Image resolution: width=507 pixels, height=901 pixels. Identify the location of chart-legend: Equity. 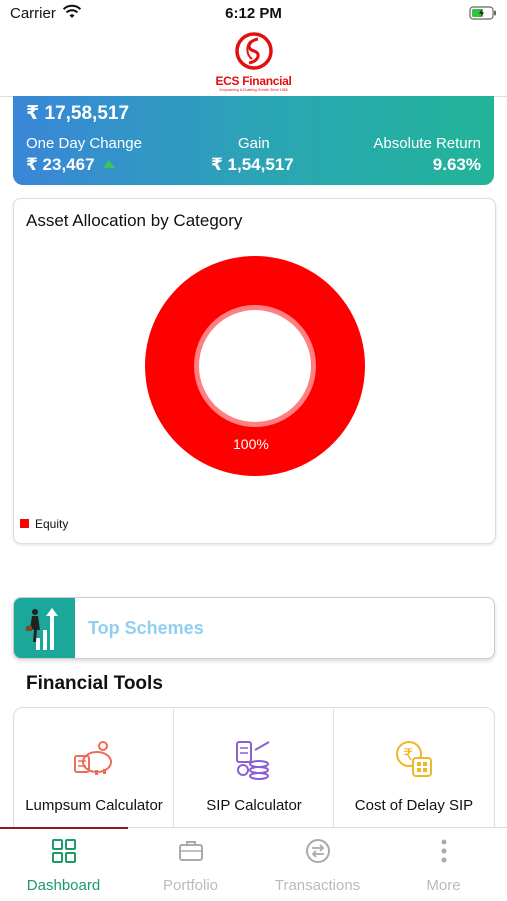
(44, 524).